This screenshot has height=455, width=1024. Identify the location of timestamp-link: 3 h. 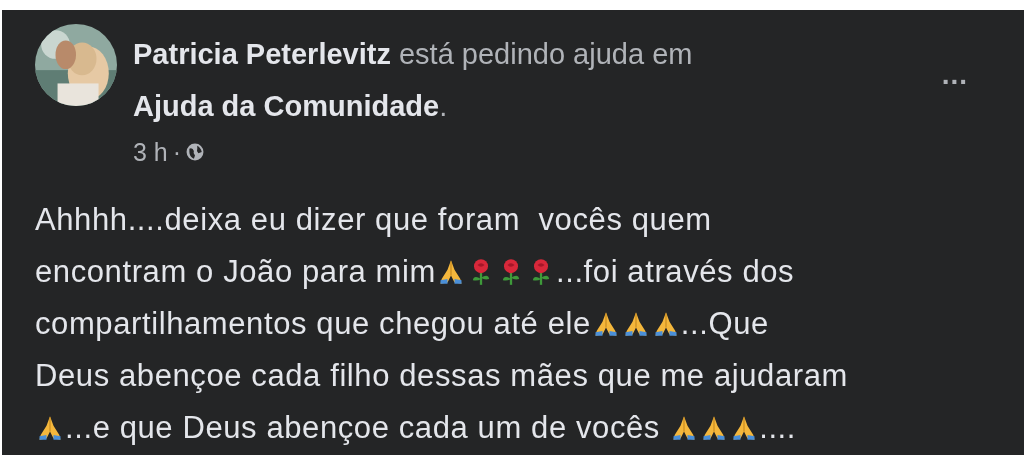
(150, 152).